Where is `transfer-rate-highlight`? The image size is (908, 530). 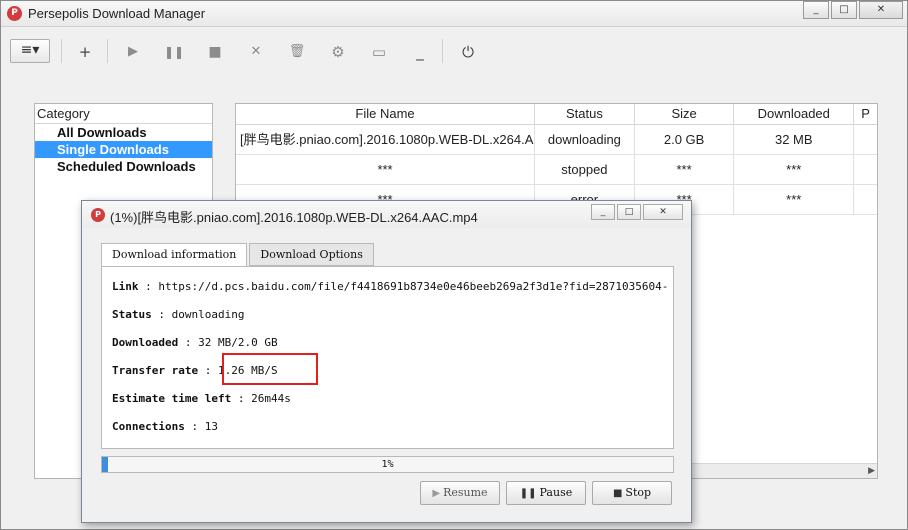 transfer-rate-highlight is located at coordinates (270, 369).